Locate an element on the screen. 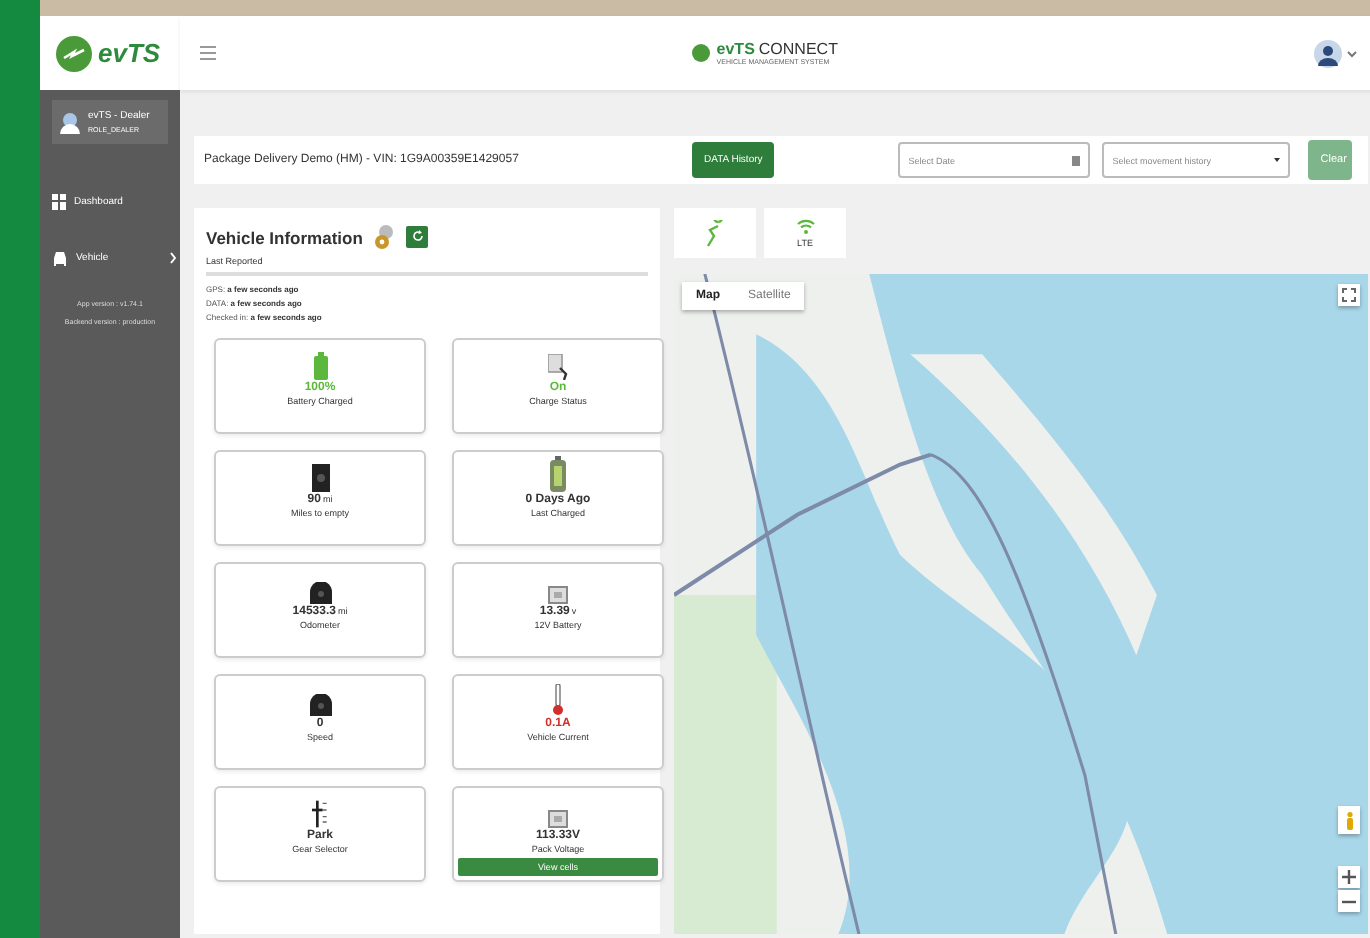 The image size is (1370, 938). dashboard-icon is located at coordinates (59, 202).